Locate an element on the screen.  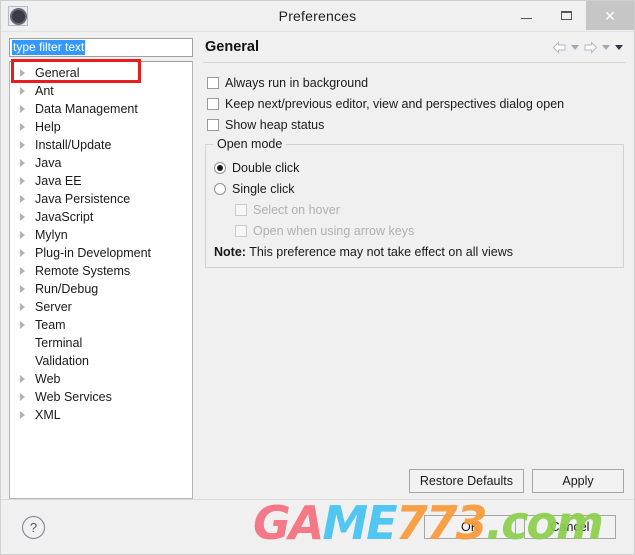
sidebar-item-label: Server is located at coordinates (53, 307).